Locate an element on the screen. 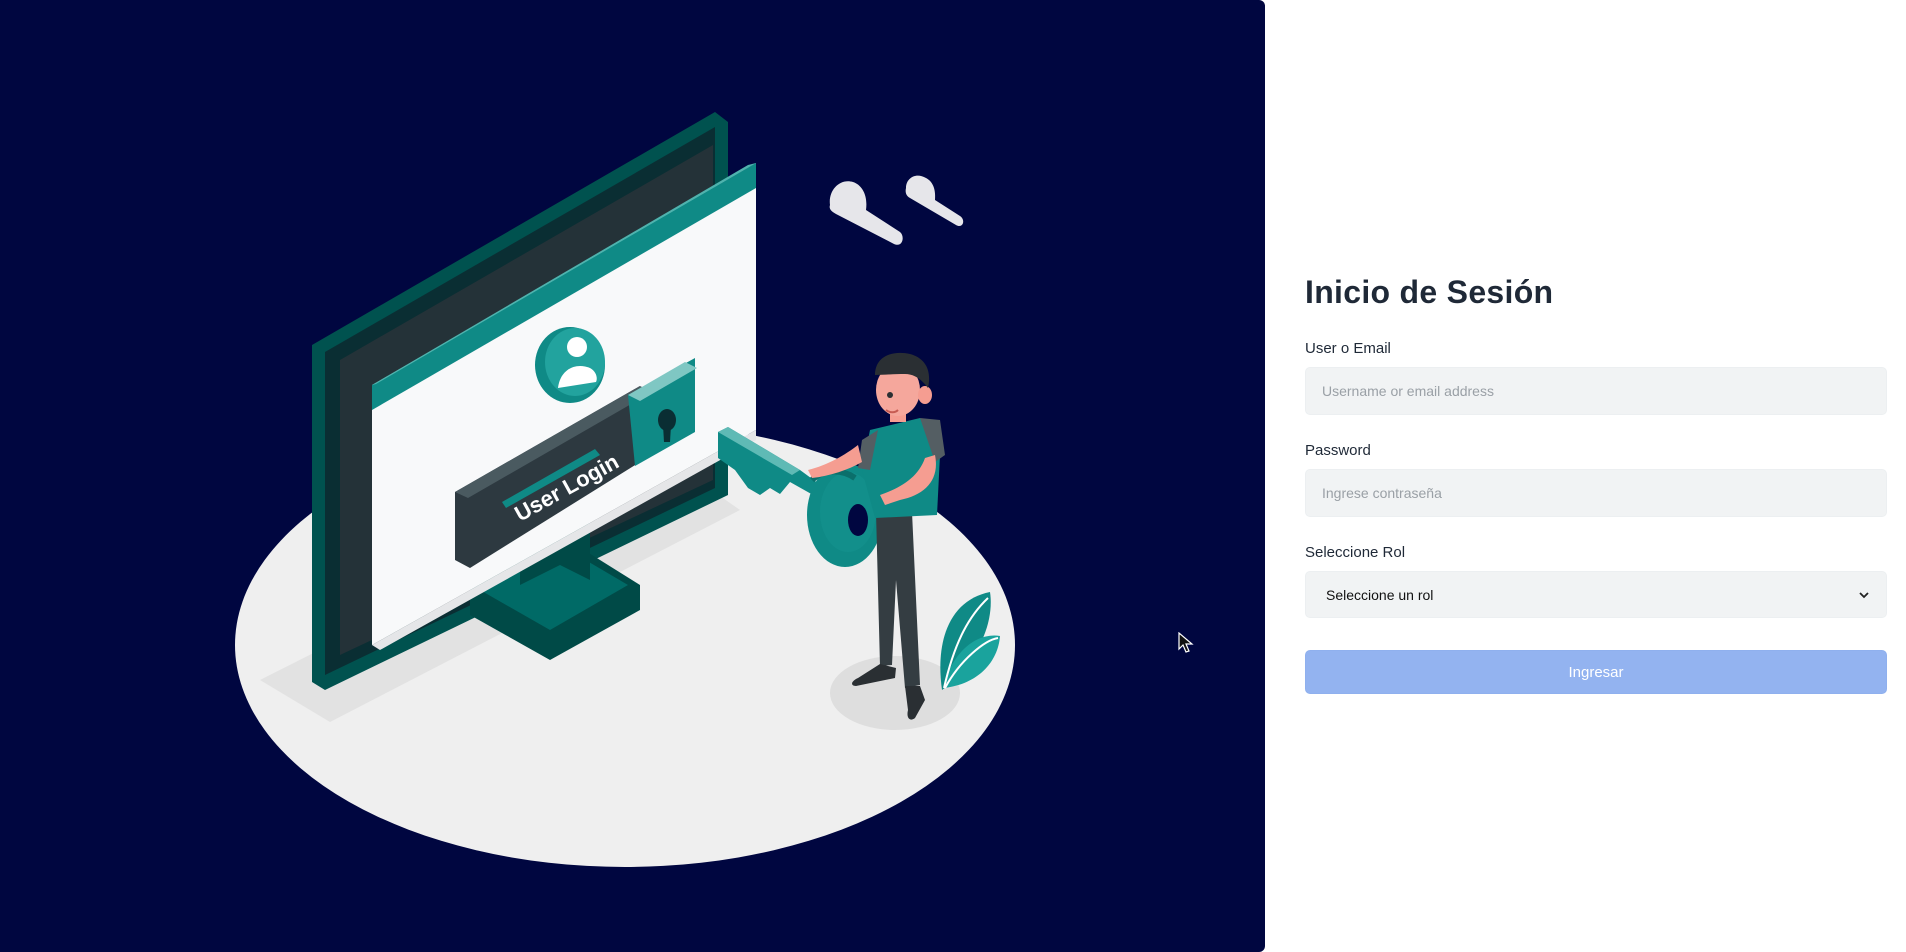 This screenshot has width=1906, height=952. password-label: Password is located at coordinates (1338, 450).